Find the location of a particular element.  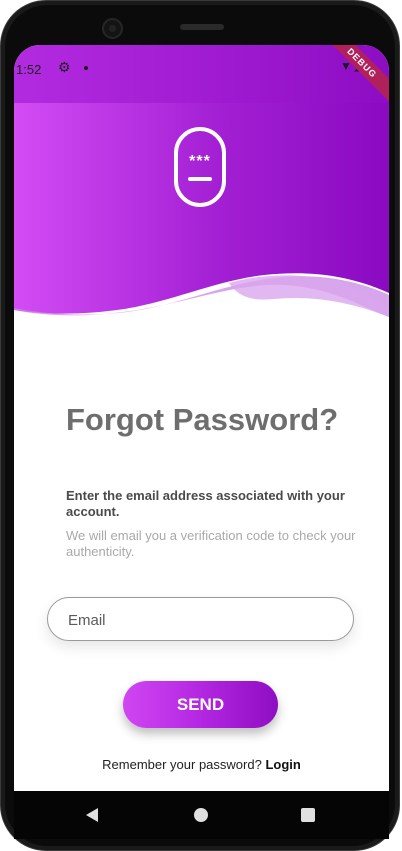

camera-icon is located at coordinates (112, 28).